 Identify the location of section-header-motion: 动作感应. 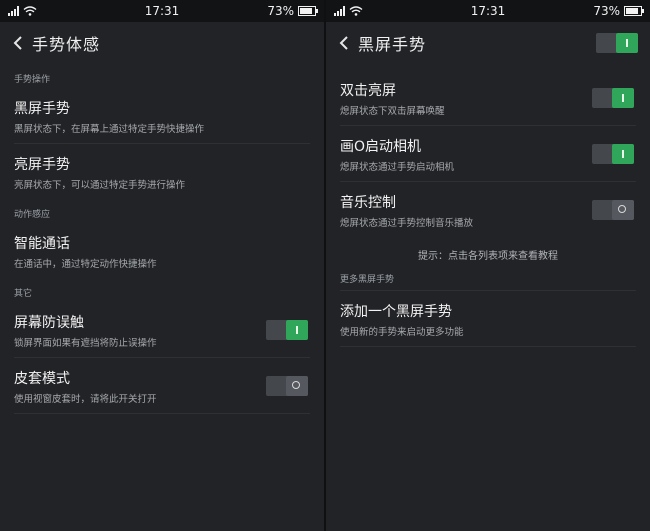
(32, 215).